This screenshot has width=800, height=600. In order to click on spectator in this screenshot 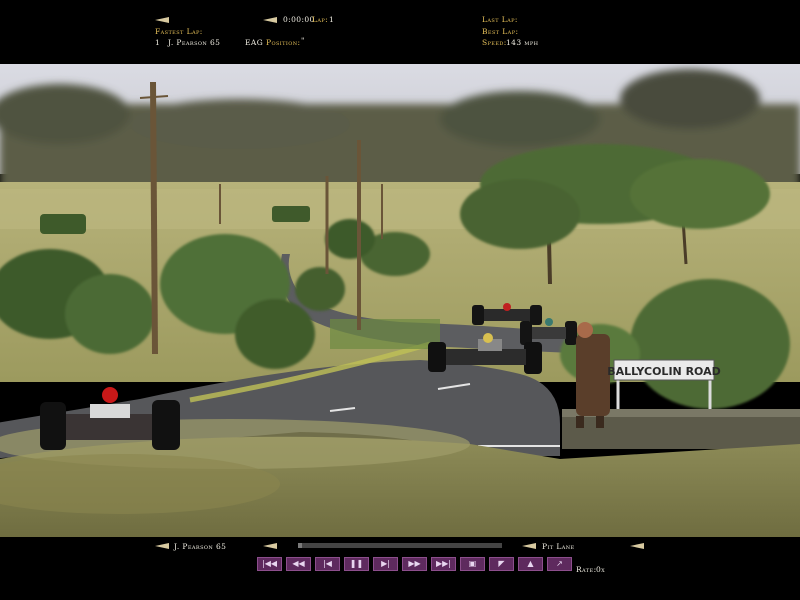, I will do `click(593, 375)`.